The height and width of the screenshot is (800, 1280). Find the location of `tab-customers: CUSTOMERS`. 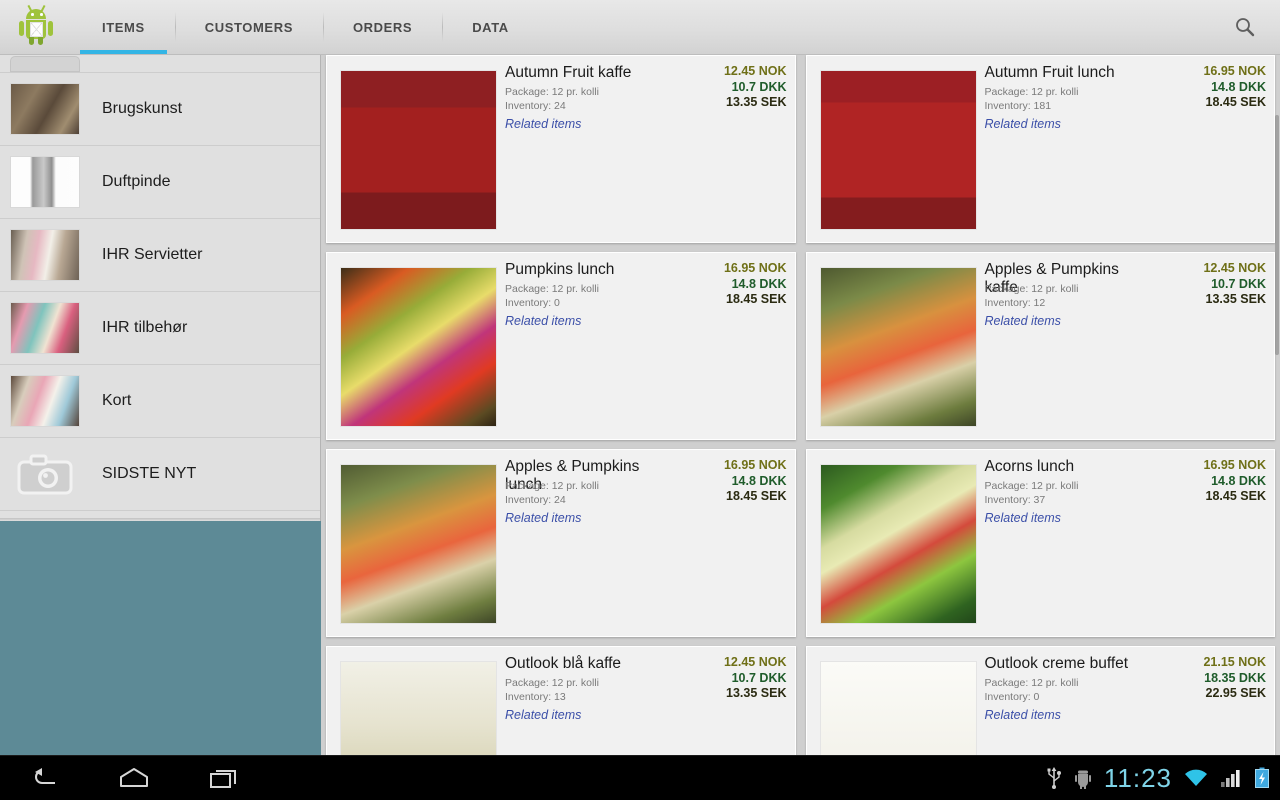

tab-customers: CUSTOMERS is located at coordinates (248, 27).